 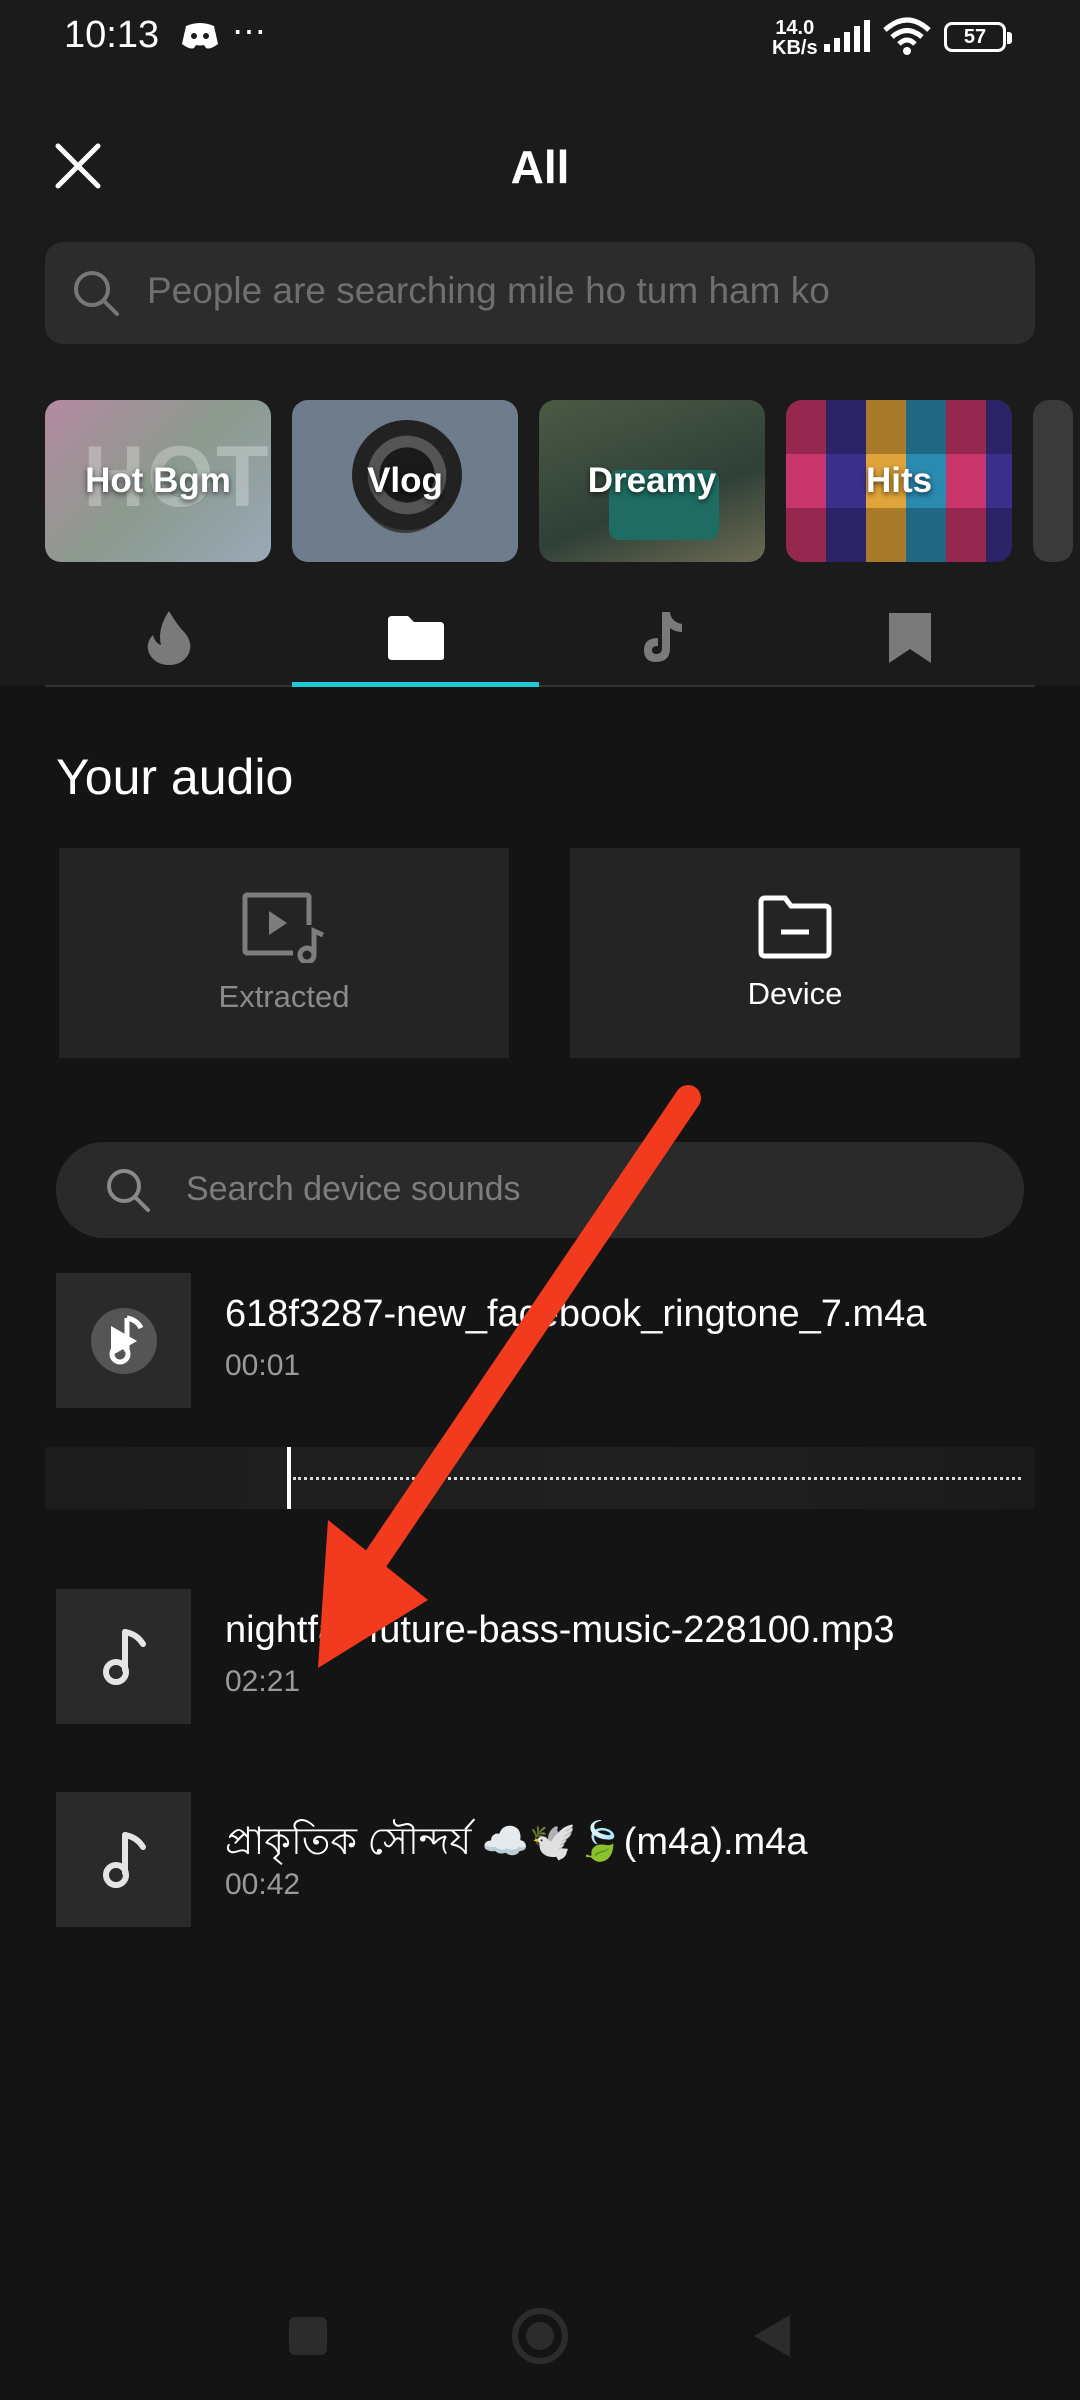 I want to click on category-label: Hits, so click(x=899, y=480).